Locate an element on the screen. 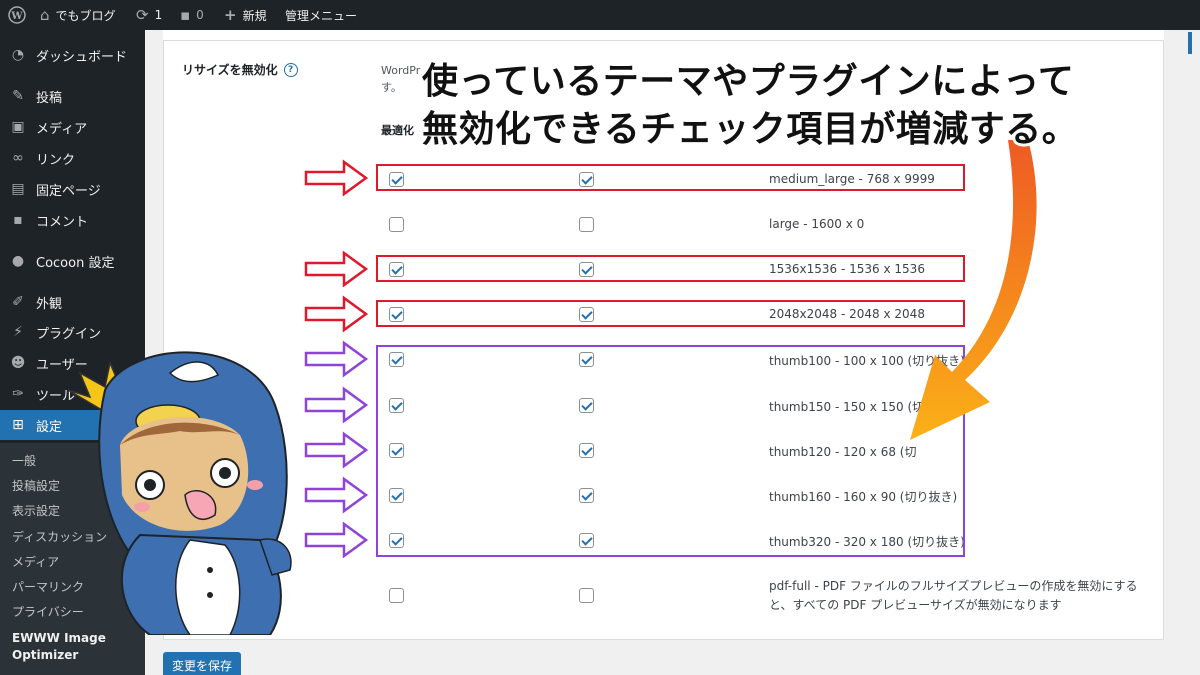 The width and height of the screenshot is (1200, 675). plugin-icon: ⚡ is located at coordinates (18, 332).